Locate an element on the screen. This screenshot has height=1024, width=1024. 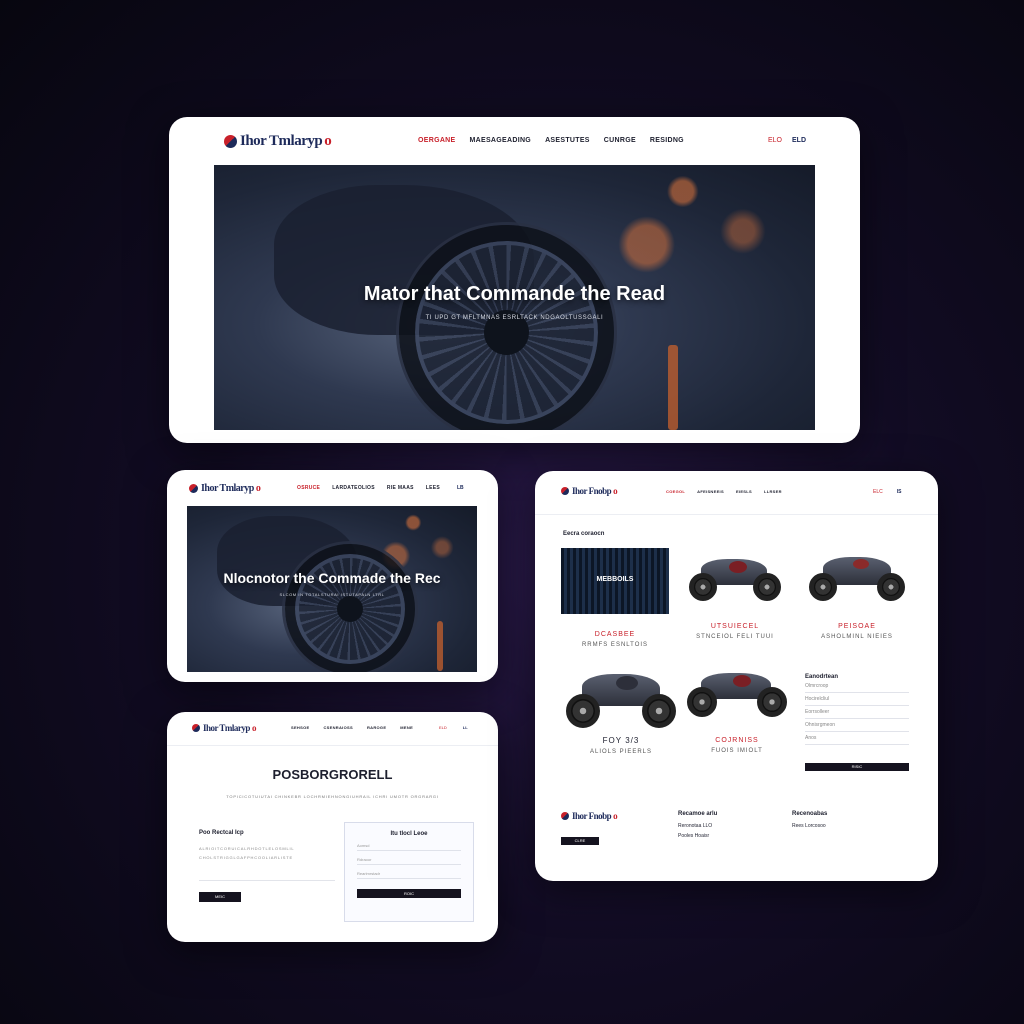
nav-item-2: MAESAGEADING is located at coordinates (501, 140).